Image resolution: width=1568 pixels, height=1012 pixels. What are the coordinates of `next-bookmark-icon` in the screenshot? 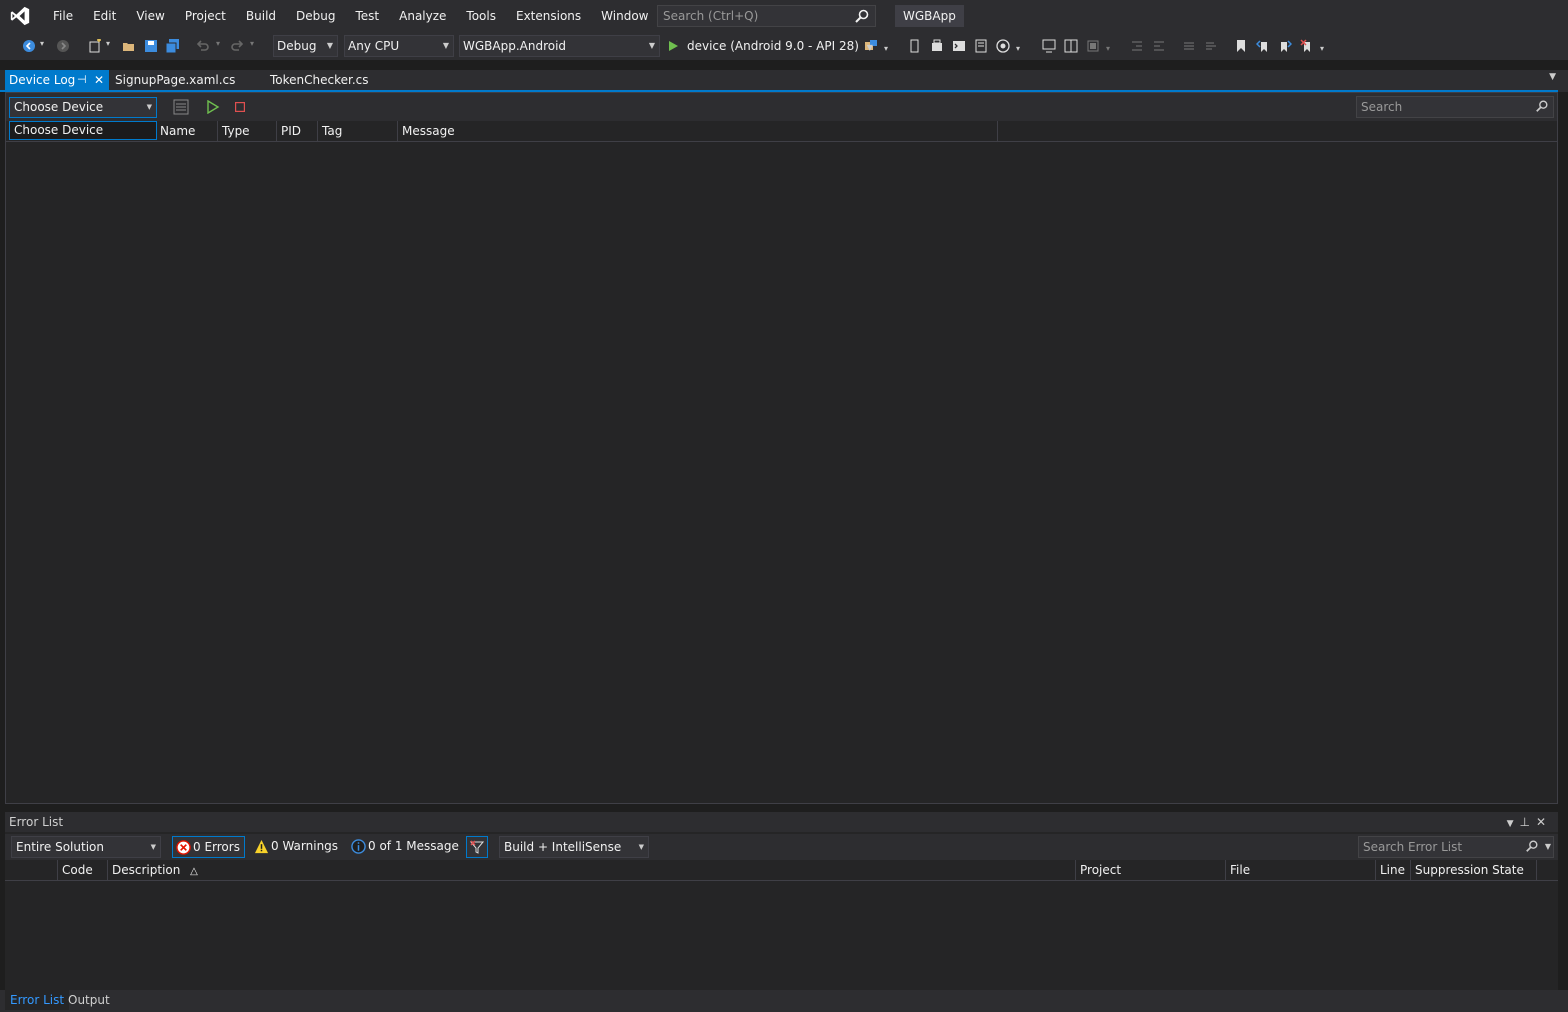 It's located at (1285, 46).